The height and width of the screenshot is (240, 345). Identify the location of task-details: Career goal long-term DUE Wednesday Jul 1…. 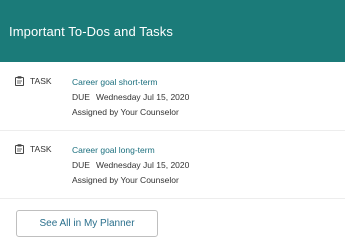
(130, 165).